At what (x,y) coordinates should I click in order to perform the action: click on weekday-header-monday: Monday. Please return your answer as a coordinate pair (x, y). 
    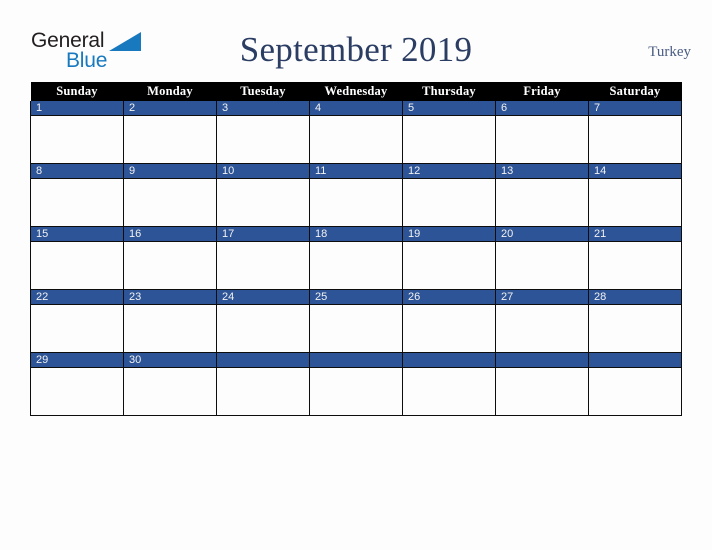
    Looking at the image, I should click on (170, 91).